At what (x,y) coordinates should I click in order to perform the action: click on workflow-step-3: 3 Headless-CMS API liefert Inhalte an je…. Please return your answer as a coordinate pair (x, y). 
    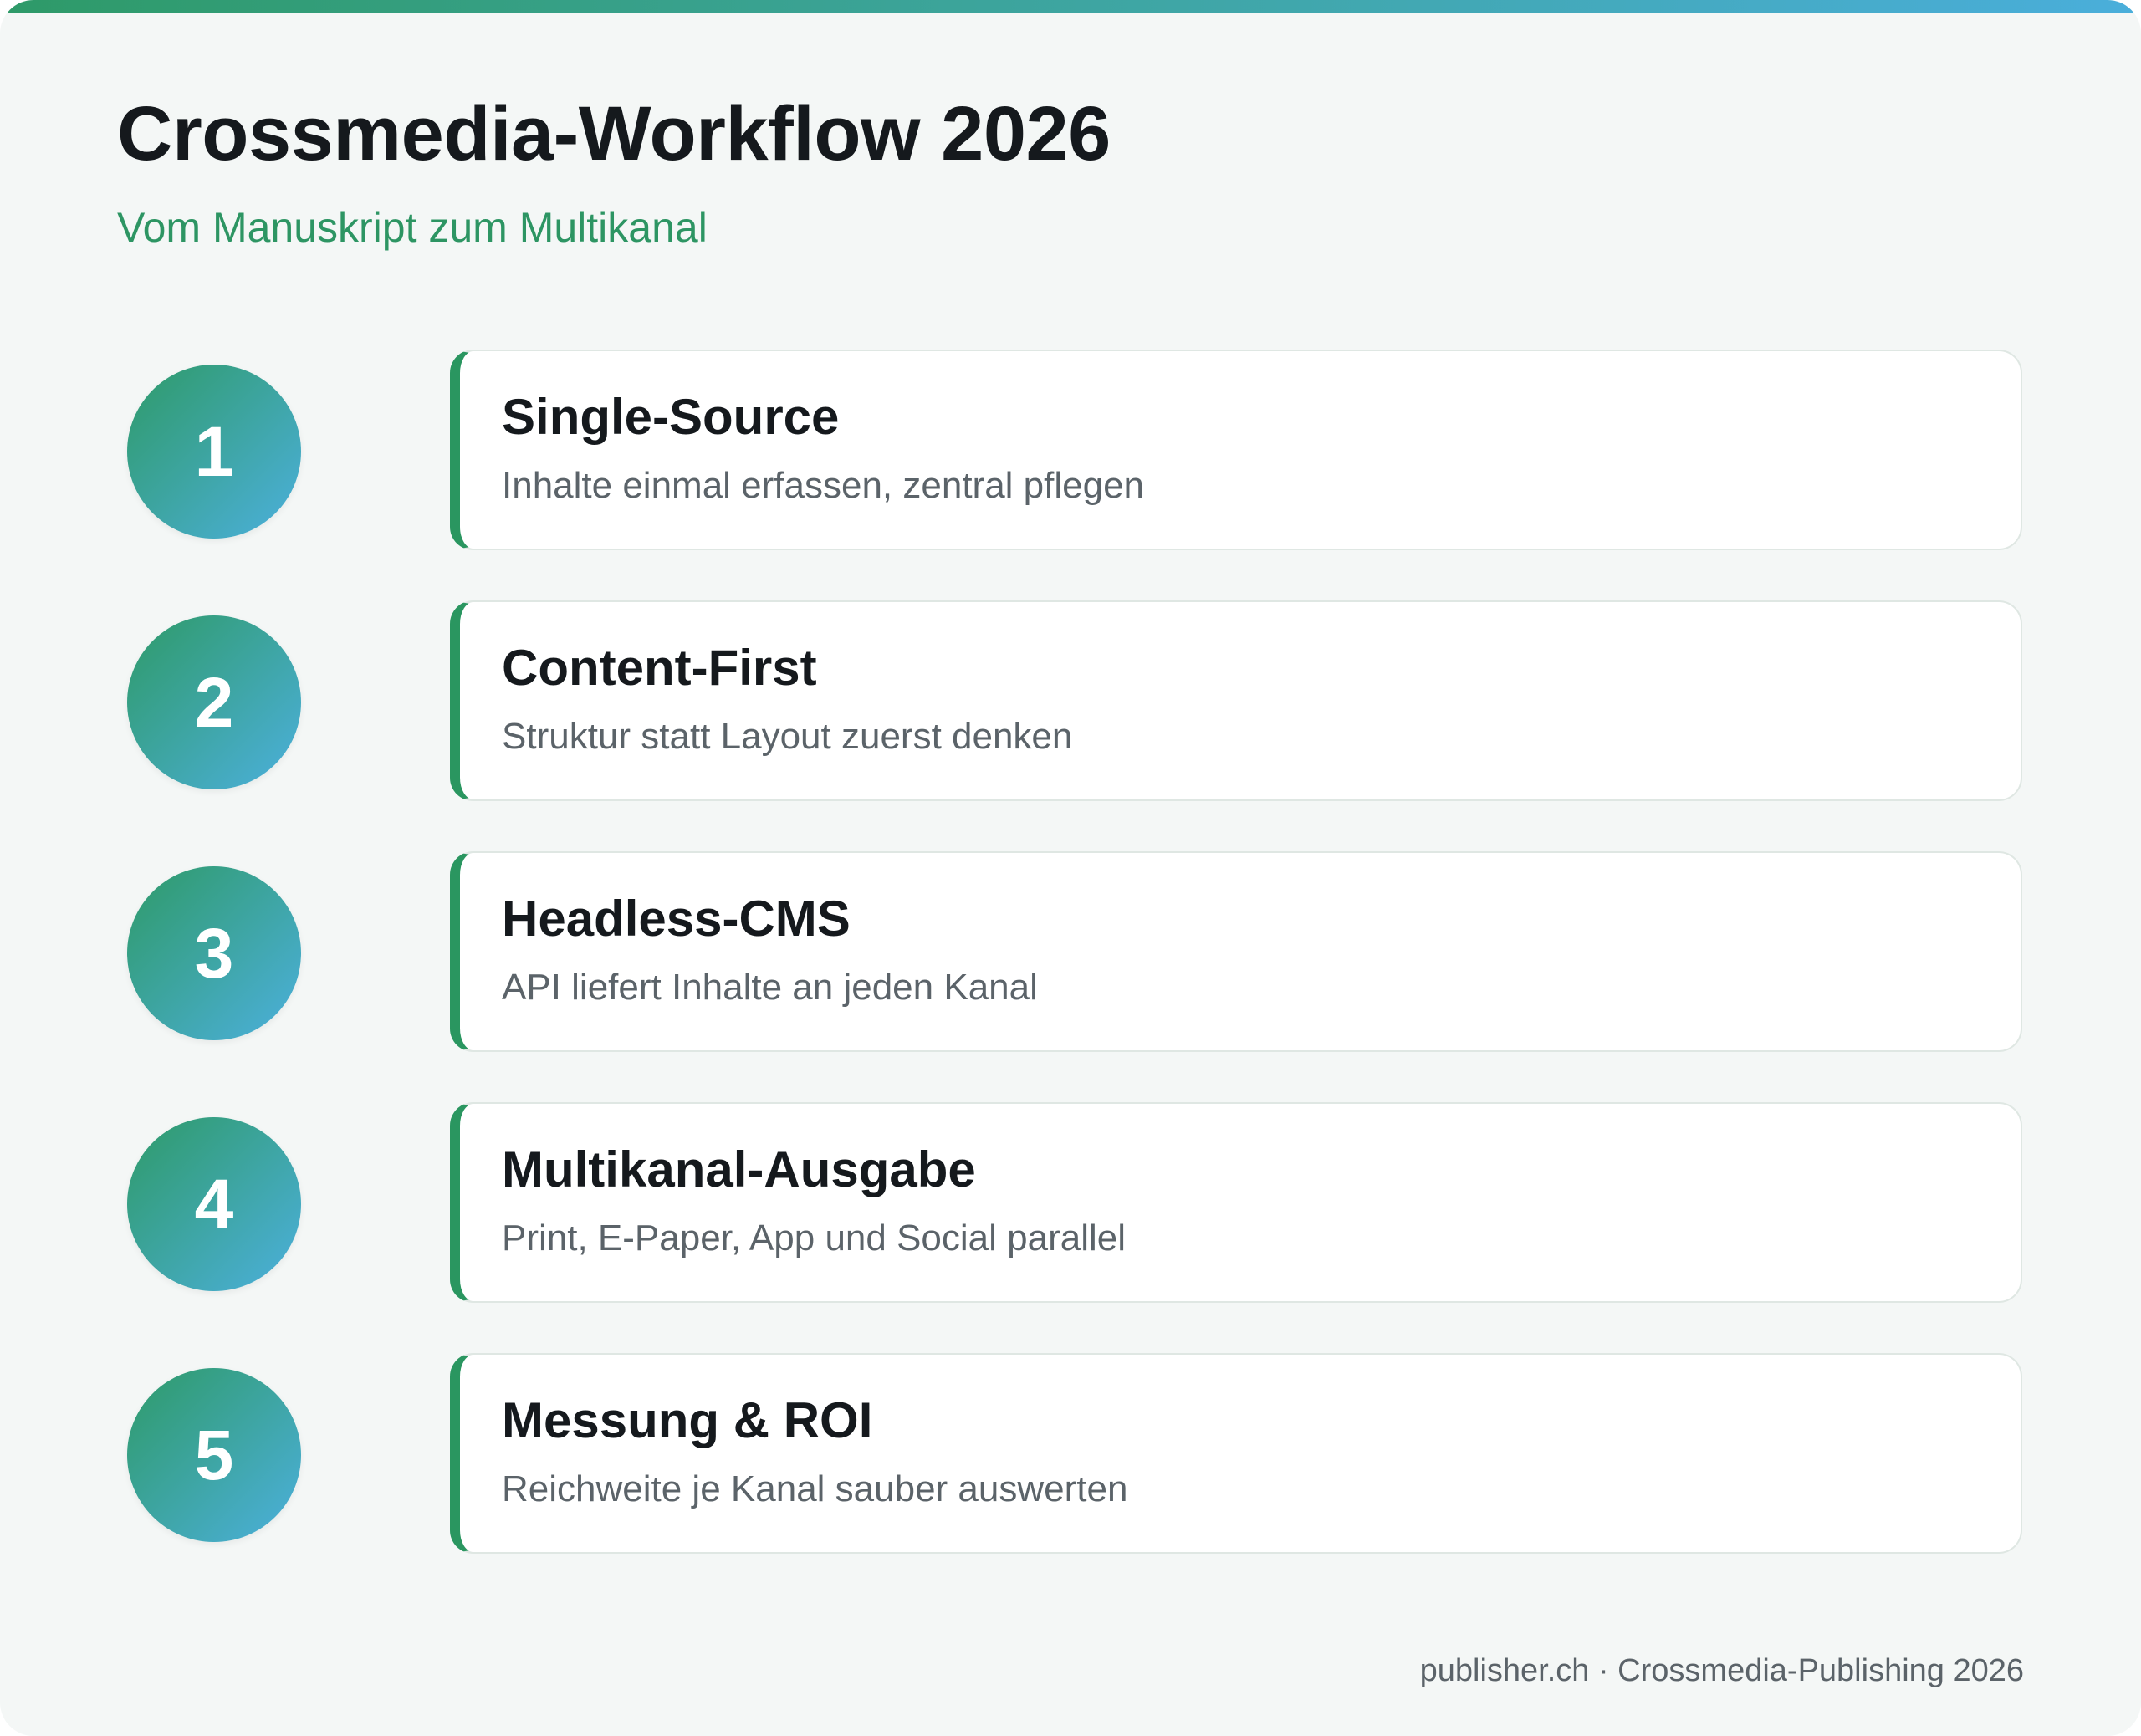
    Looking at the image, I should click on (1070, 952).